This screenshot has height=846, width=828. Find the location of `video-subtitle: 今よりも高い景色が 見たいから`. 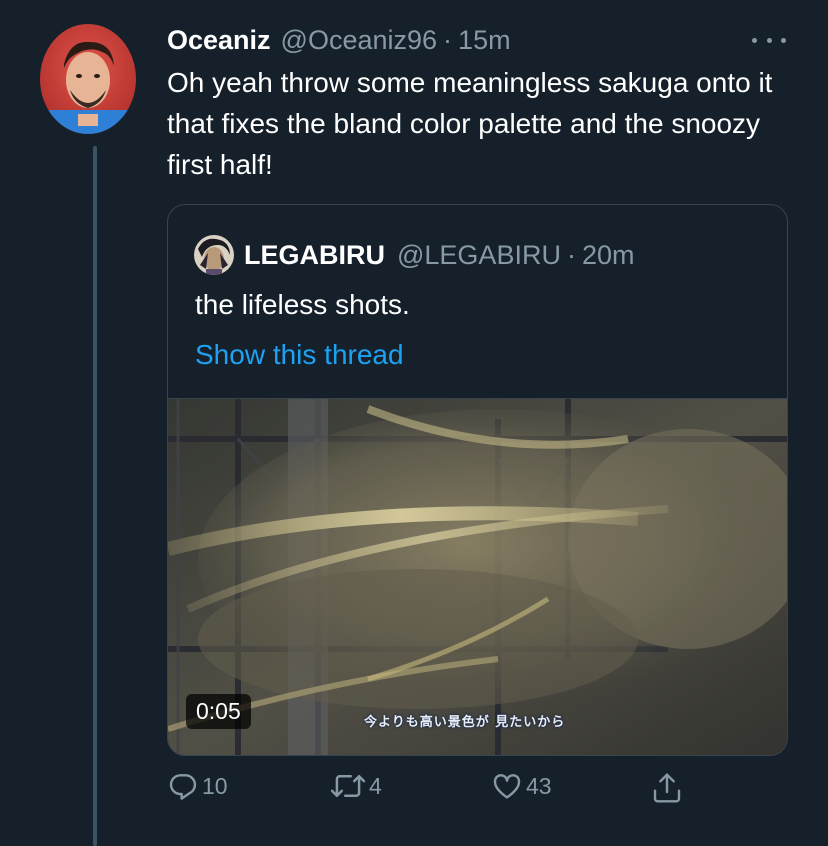

video-subtitle: 今よりも高い景色が 見たいから is located at coordinates (465, 722).